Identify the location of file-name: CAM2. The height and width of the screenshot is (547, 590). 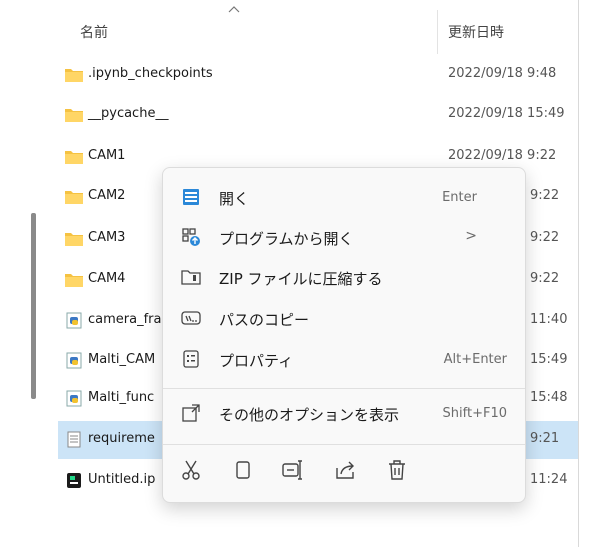
(107, 195).